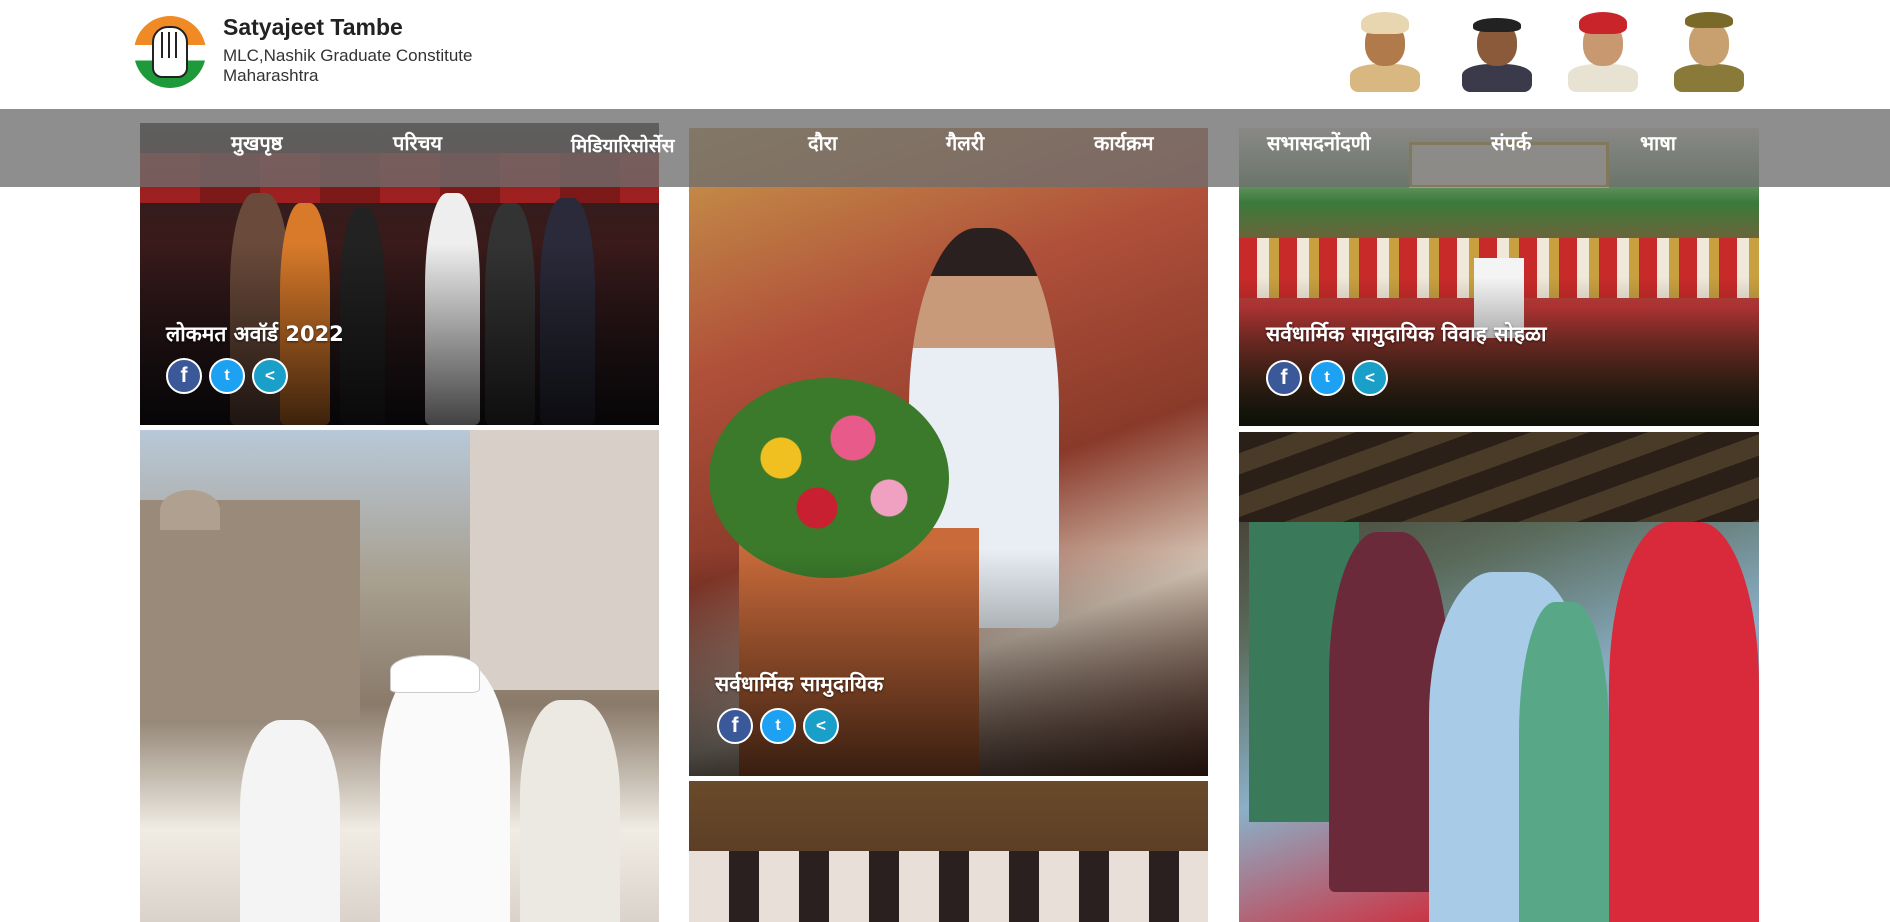 The height and width of the screenshot is (922, 1890). Describe the element at coordinates (1406, 334) in the screenshot. I see `tile-caption: सर्वधार्मिक सामुदायिक विवाह सोहळा` at that location.